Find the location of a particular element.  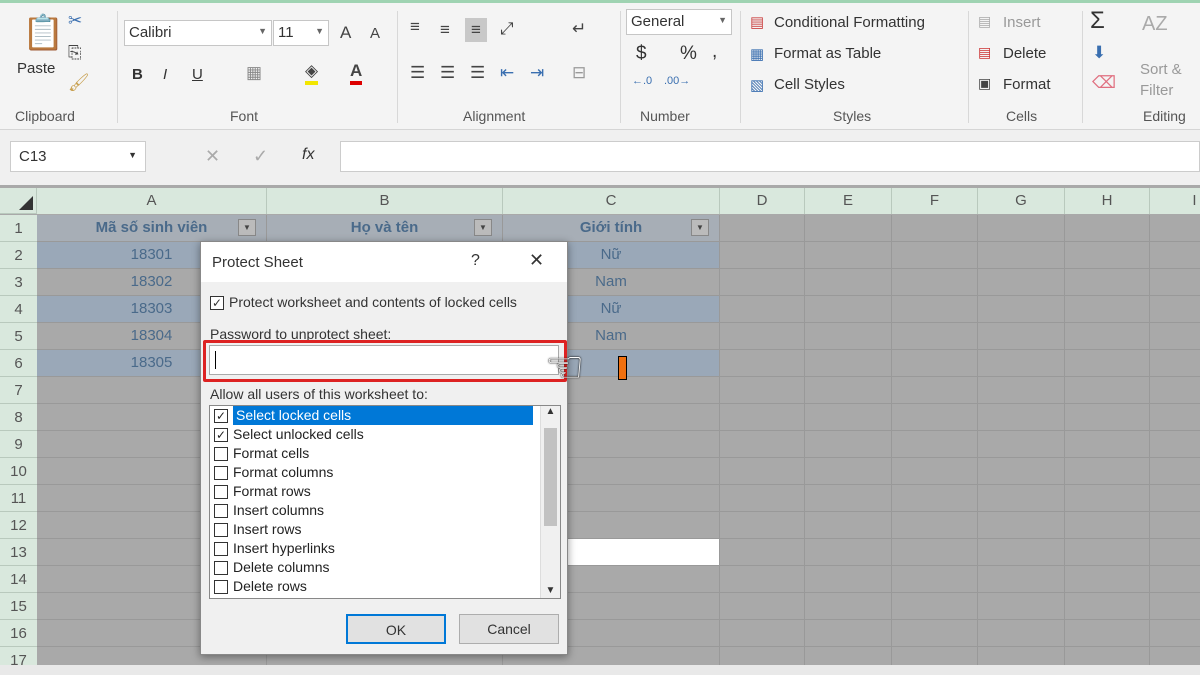

cell-E4 is located at coordinates (848, 309).